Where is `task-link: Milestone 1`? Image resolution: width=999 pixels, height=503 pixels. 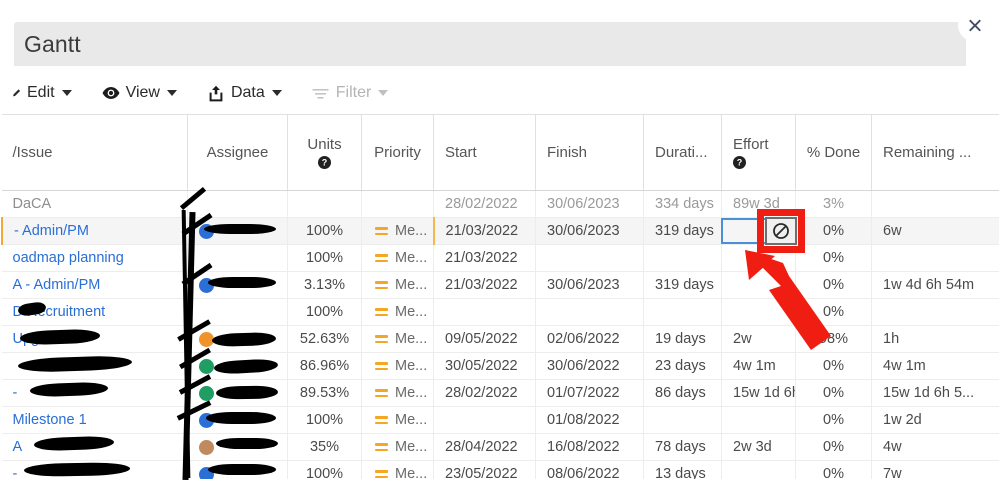 task-link: Milestone 1 is located at coordinates (50, 420).